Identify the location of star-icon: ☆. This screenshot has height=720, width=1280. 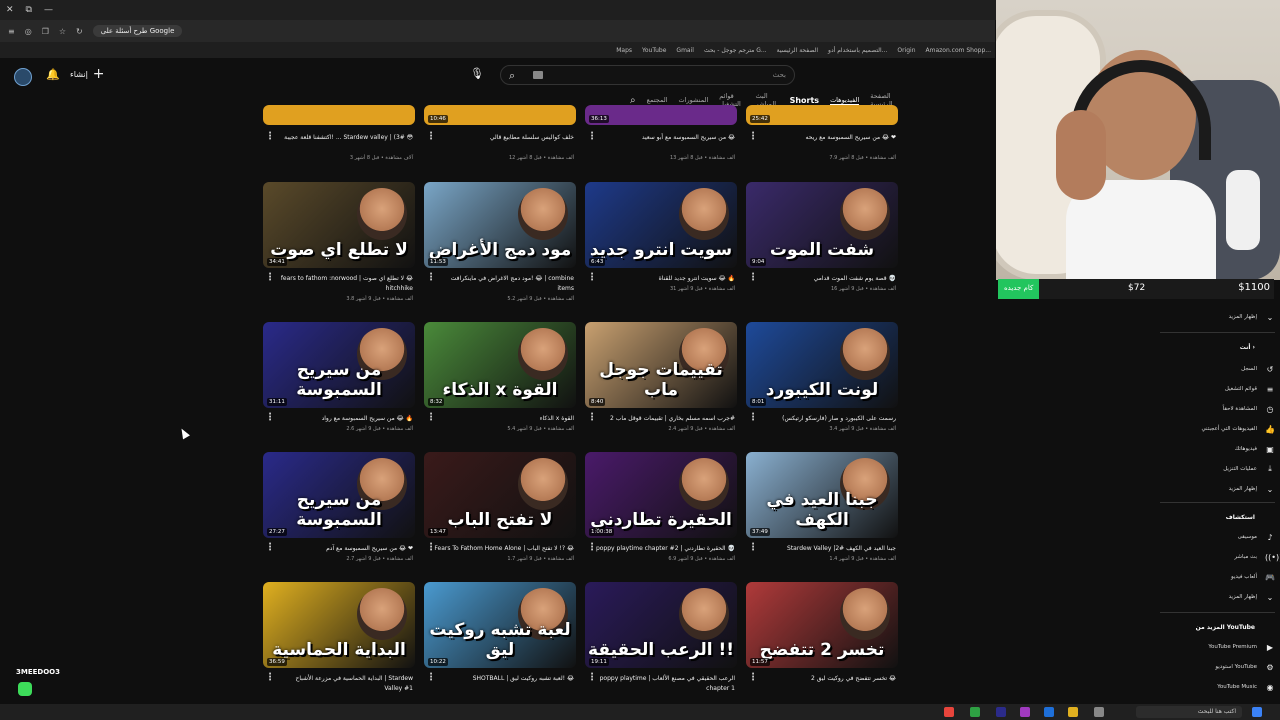
(62, 31).